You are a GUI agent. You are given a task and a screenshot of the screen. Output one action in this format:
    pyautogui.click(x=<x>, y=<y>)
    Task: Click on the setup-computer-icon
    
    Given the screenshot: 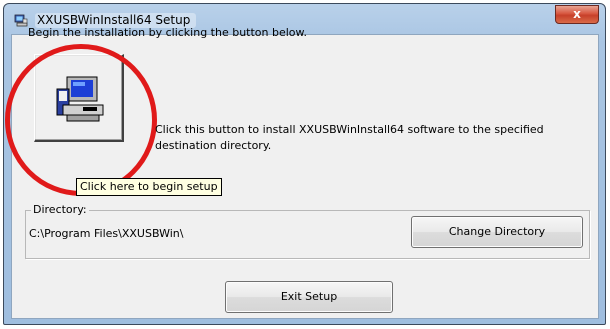 What is the action you would take?
    pyautogui.click(x=21, y=20)
    